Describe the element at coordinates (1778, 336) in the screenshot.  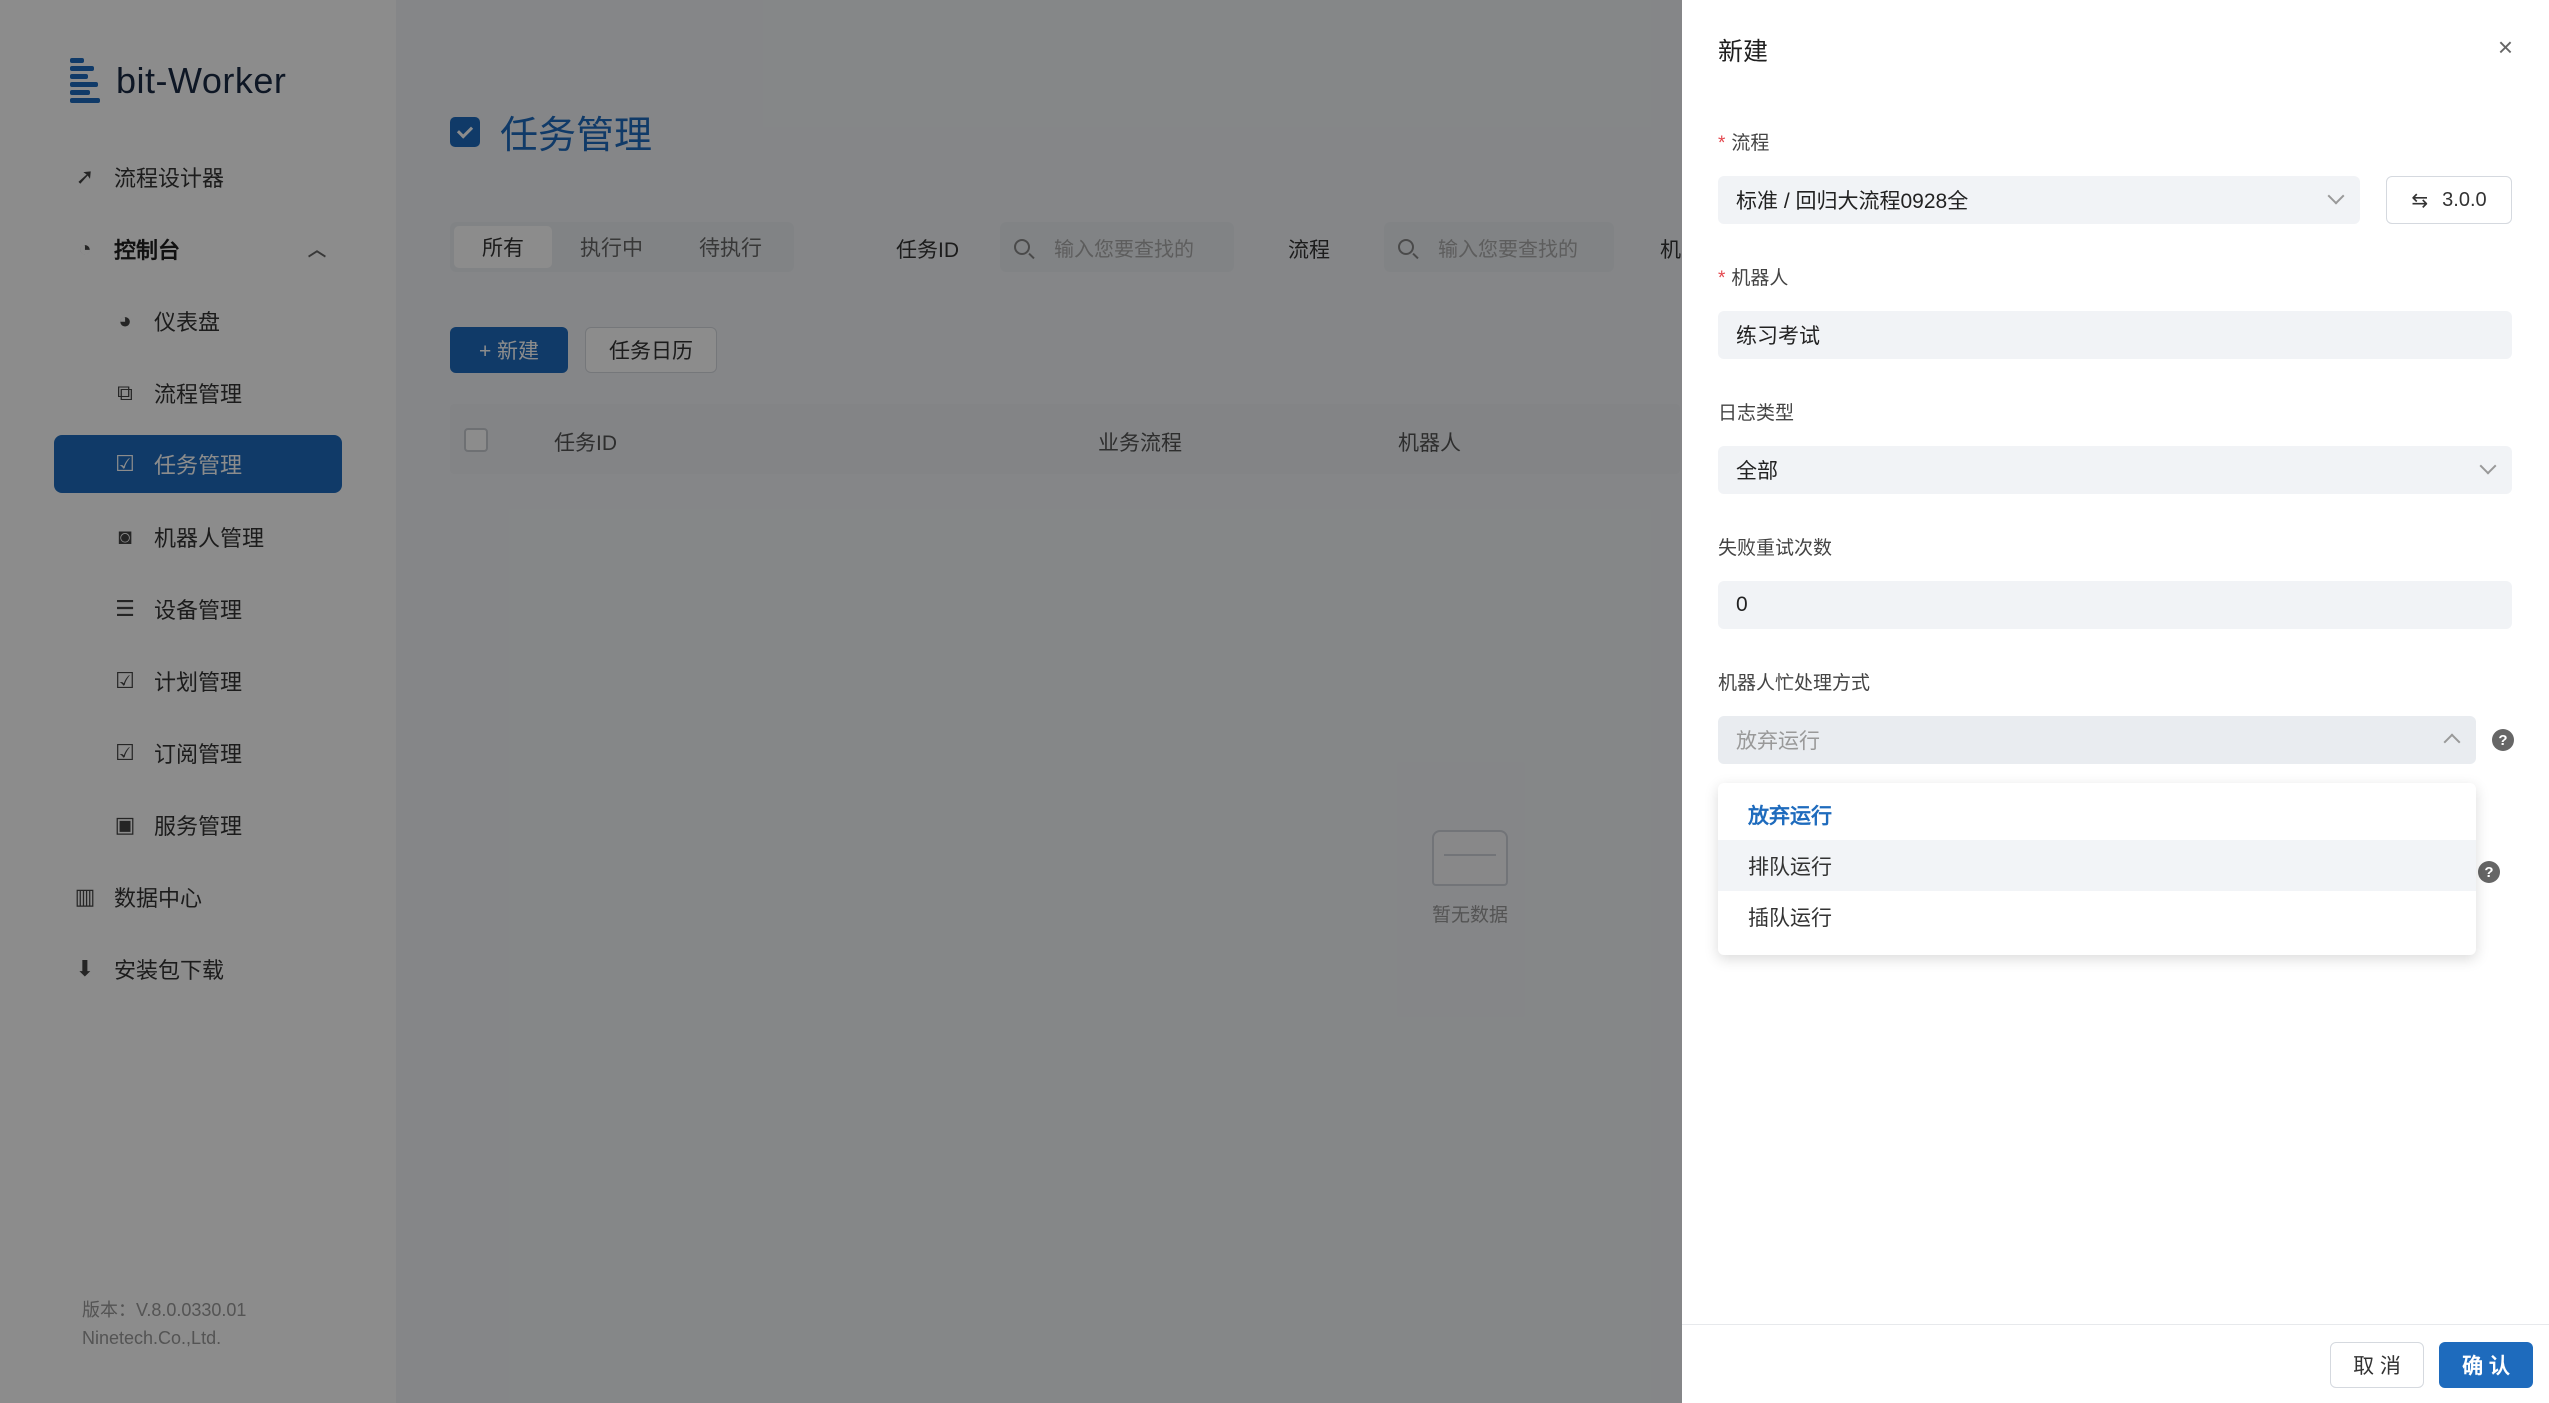
I see `robot-select-value: 练习考试` at that location.